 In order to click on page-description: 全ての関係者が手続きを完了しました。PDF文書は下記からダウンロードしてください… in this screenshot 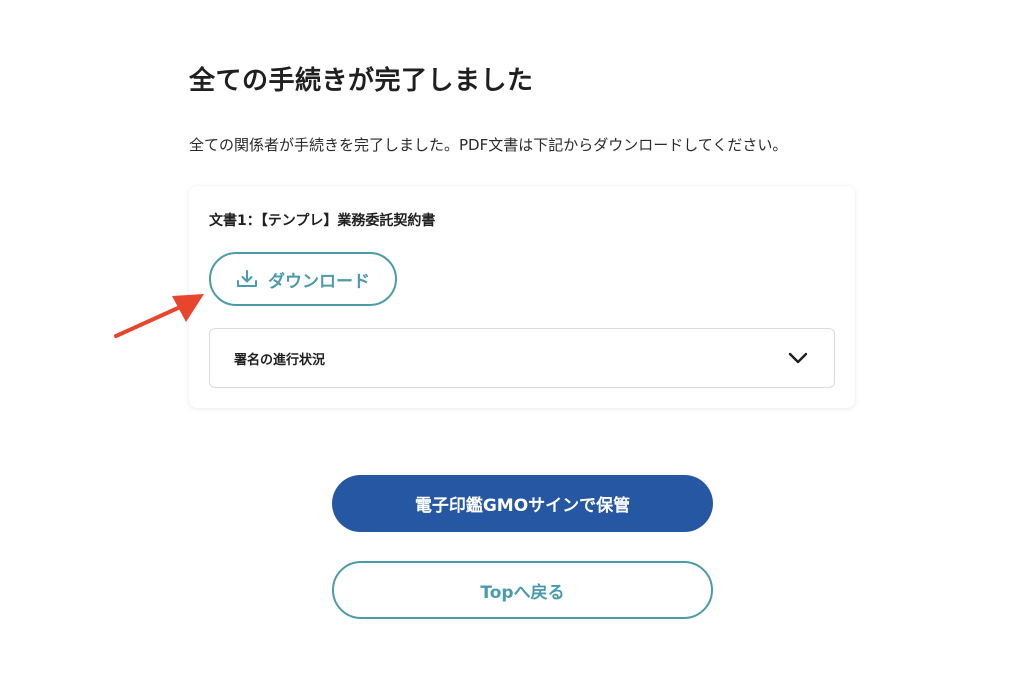, I will do `click(488, 145)`.